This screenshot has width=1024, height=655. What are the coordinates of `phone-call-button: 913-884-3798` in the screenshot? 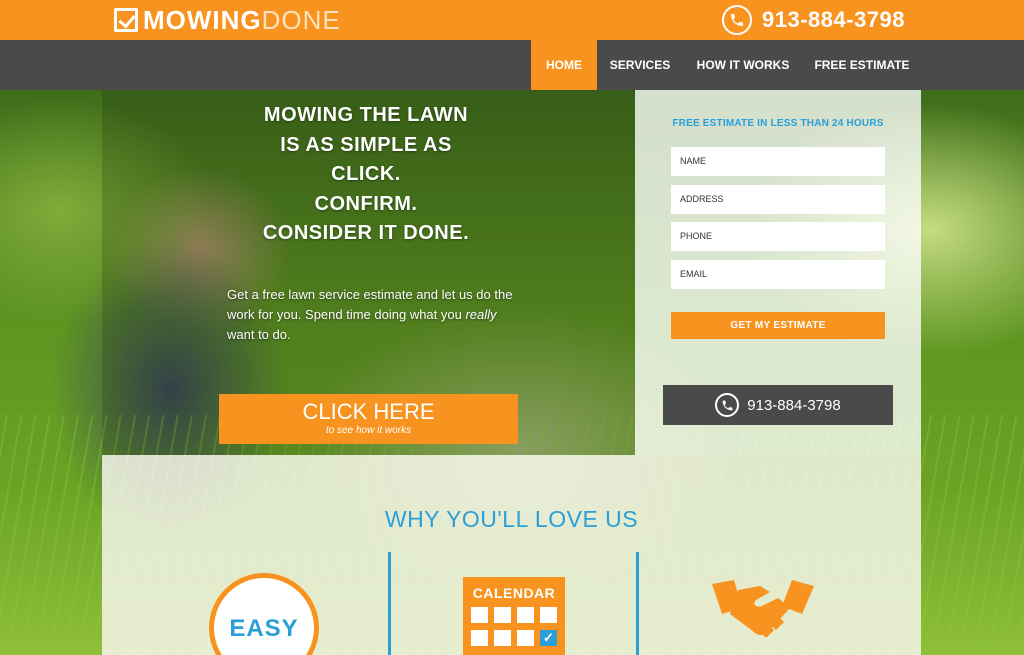 It's located at (778, 405).